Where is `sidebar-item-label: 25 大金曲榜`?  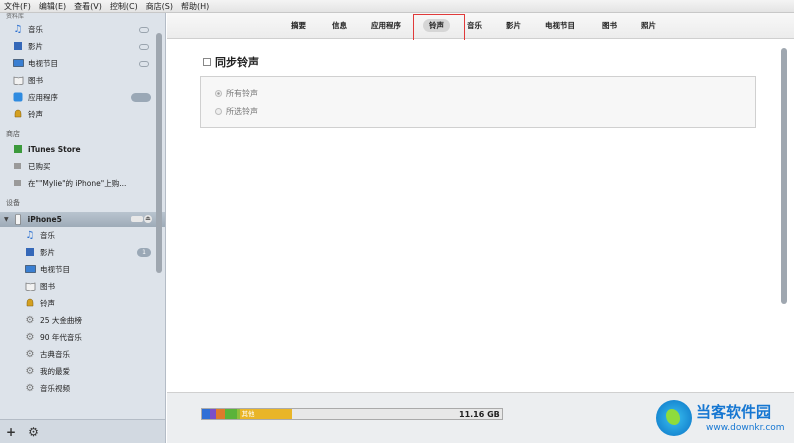
sidebar-item-label: 25 大金曲榜 is located at coordinates (61, 320).